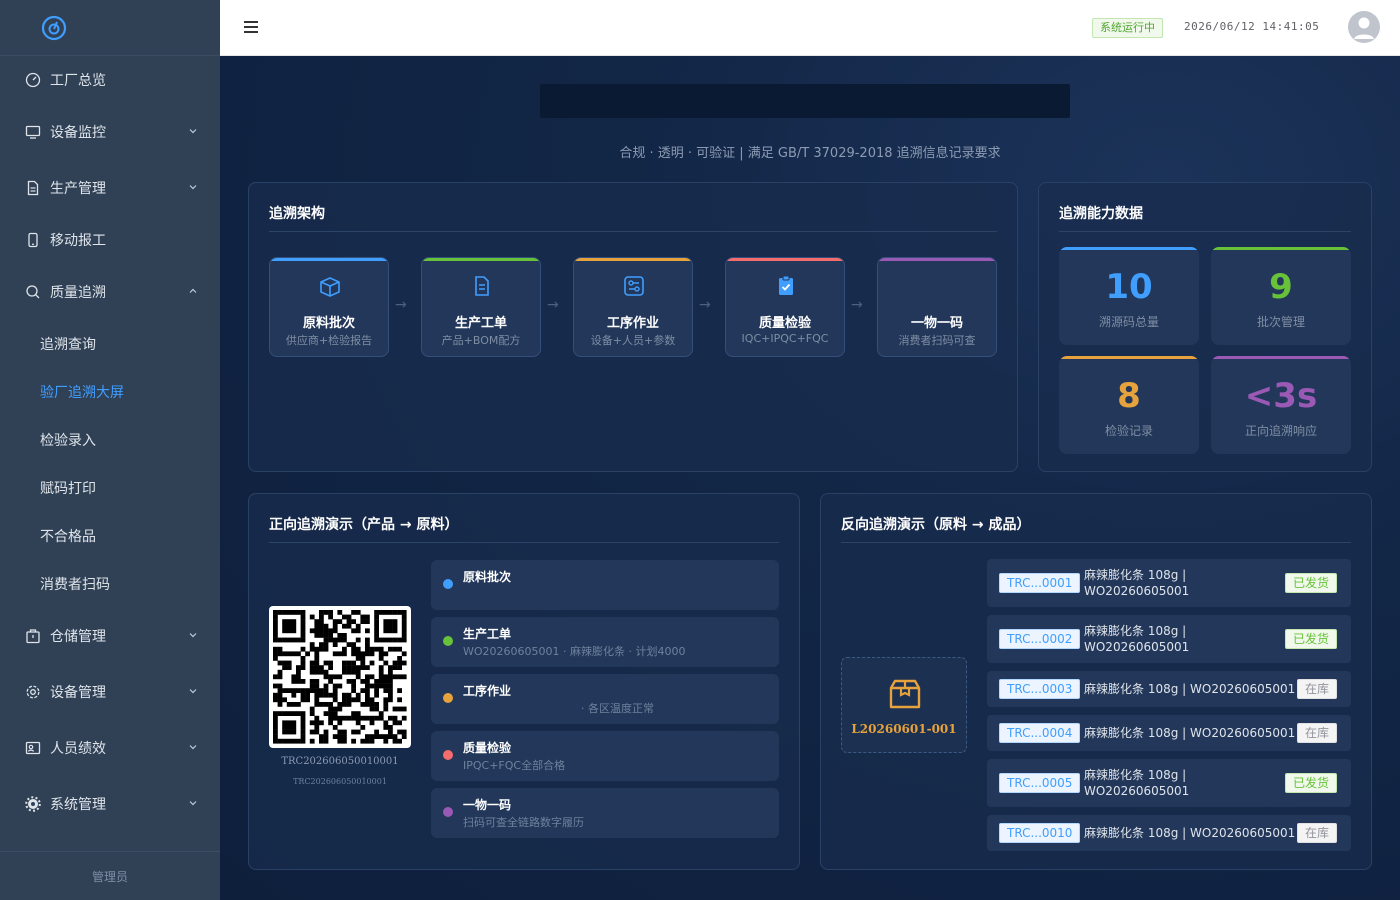 This screenshot has width=1400, height=900. What do you see at coordinates (110, 188) in the screenshot?
I see `sidebar-item-production: 生产管理` at bounding box center [110, 188].